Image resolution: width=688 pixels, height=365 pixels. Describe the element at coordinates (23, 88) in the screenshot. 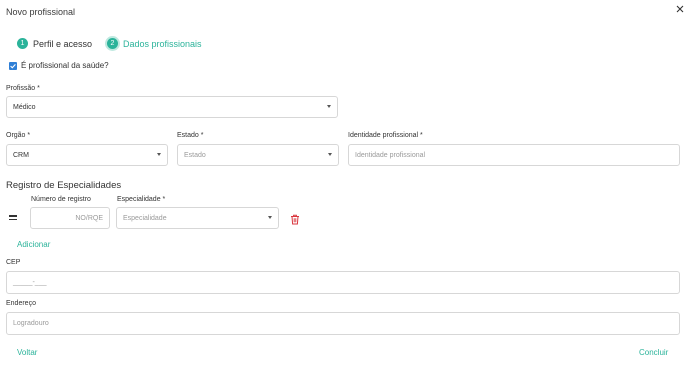

I see `profession-label: Profissão *` at that location.